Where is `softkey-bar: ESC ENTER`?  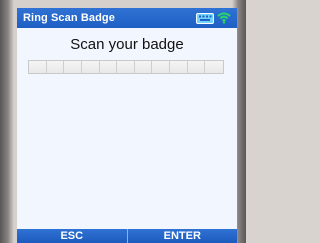
softkey-bar: ESC ENTER is located at coordinates (127, 236).